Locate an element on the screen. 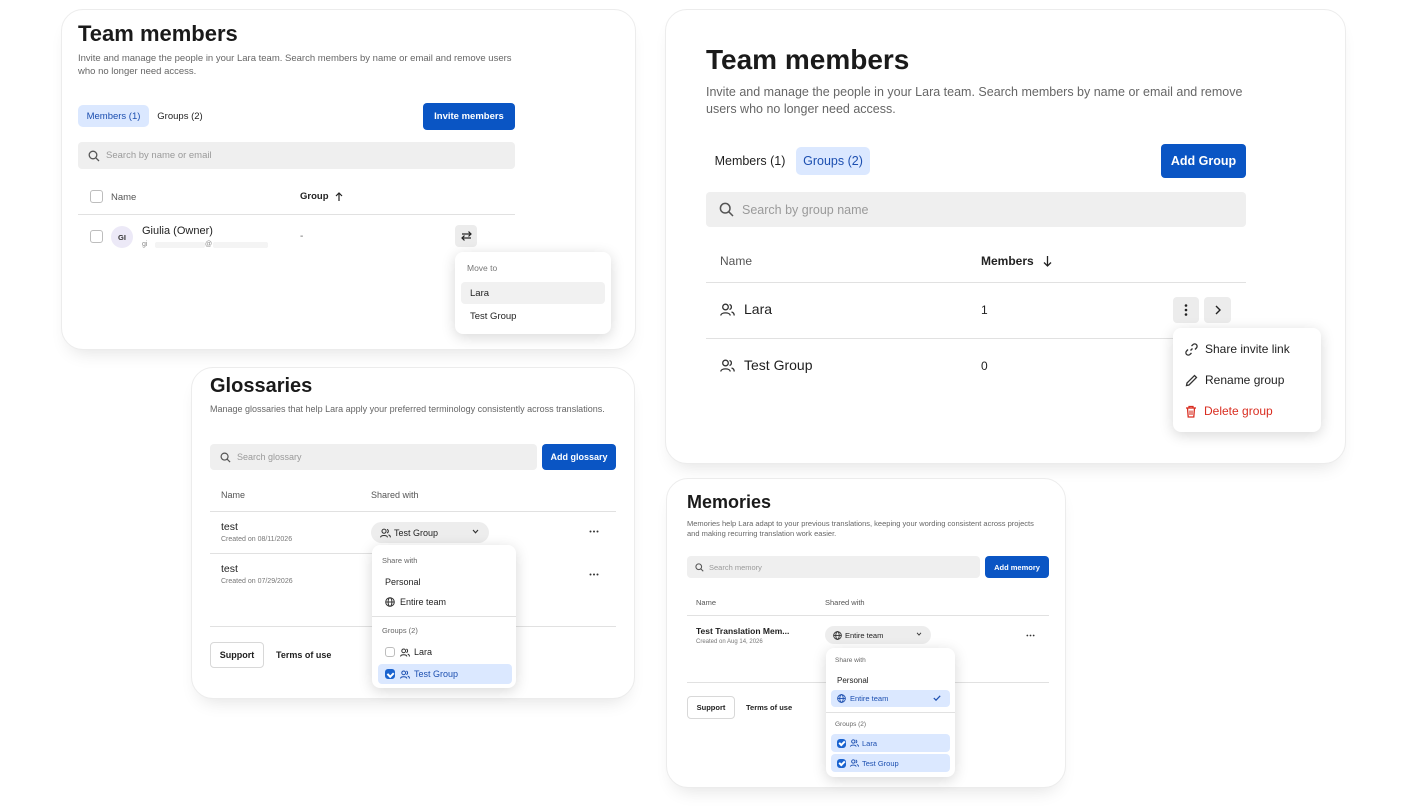 The height and width of the screenshot is (810, 1406). page-title: Memories is located at coordinates (729, 502).